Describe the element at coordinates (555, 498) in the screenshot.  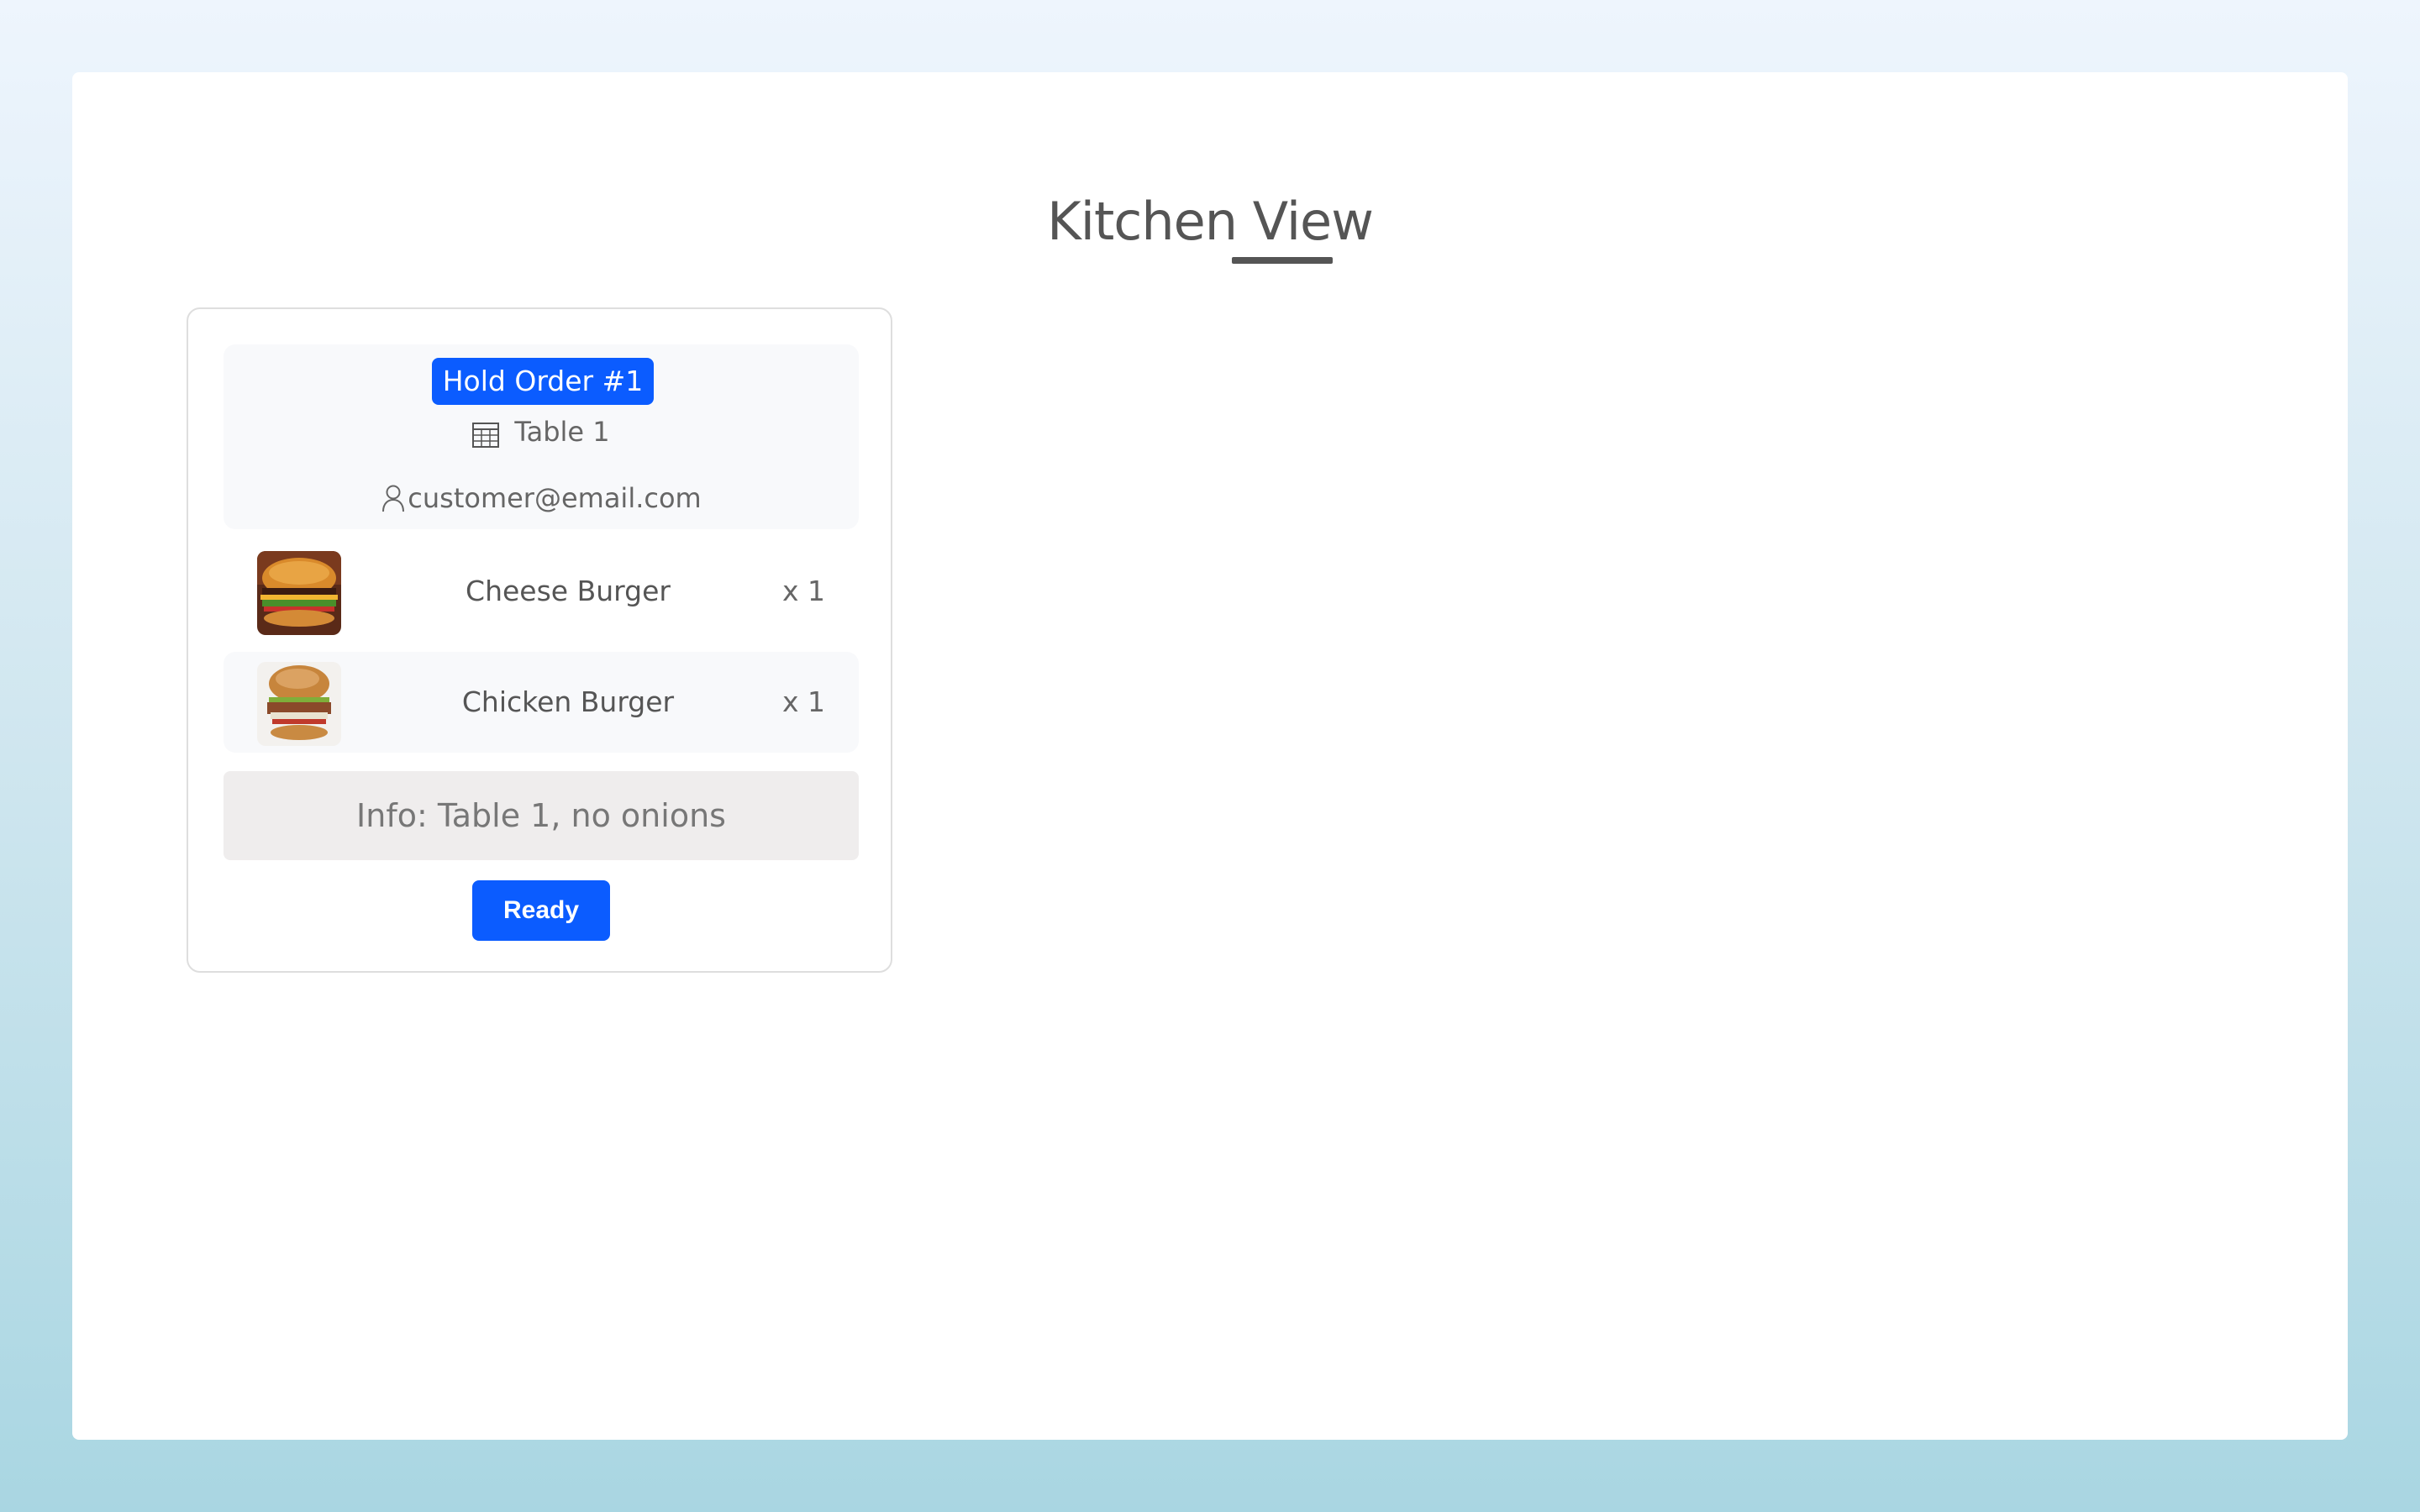
I see `customer-email: customer@email.com` at that location.